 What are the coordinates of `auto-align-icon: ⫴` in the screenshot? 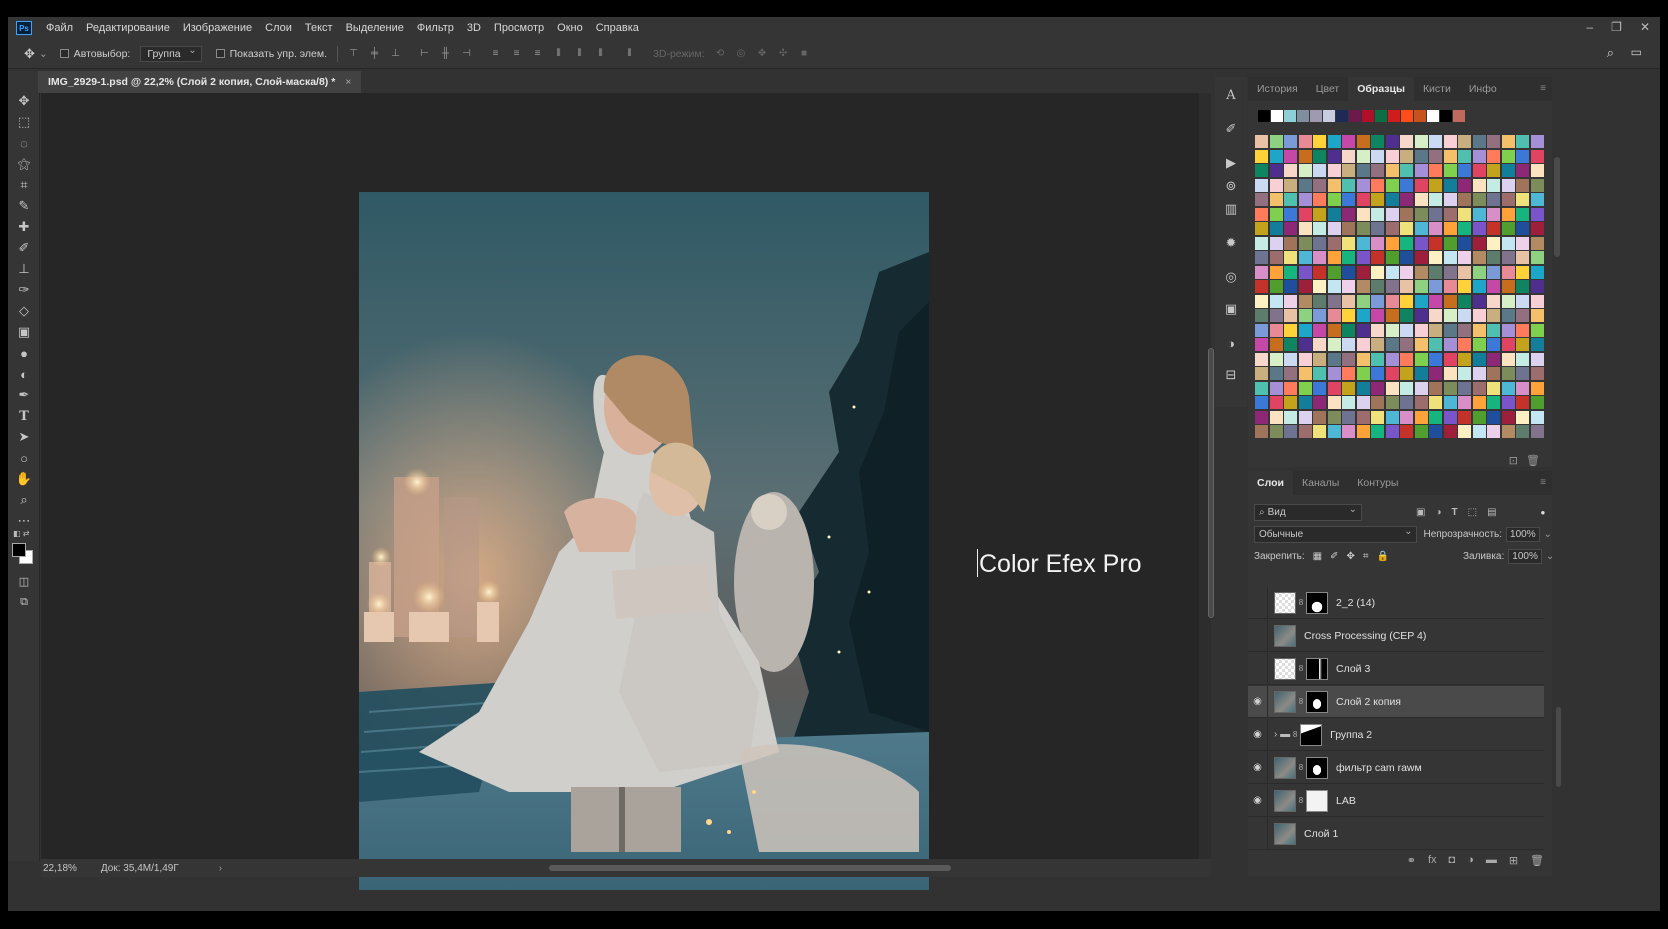 It's located at (629, 53).